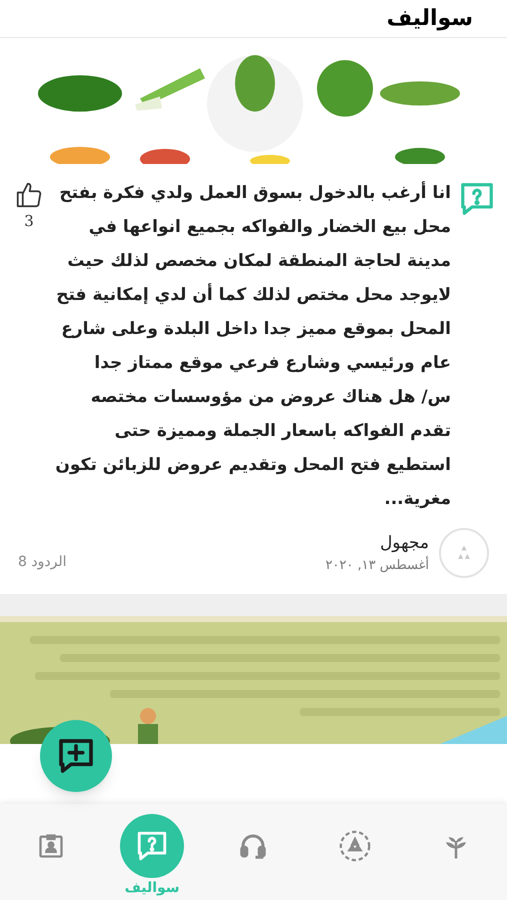 Image resolution: width=507 pixels, height=900 pixels. I want to click on replies-count: الردود 8, so click(42, 562).